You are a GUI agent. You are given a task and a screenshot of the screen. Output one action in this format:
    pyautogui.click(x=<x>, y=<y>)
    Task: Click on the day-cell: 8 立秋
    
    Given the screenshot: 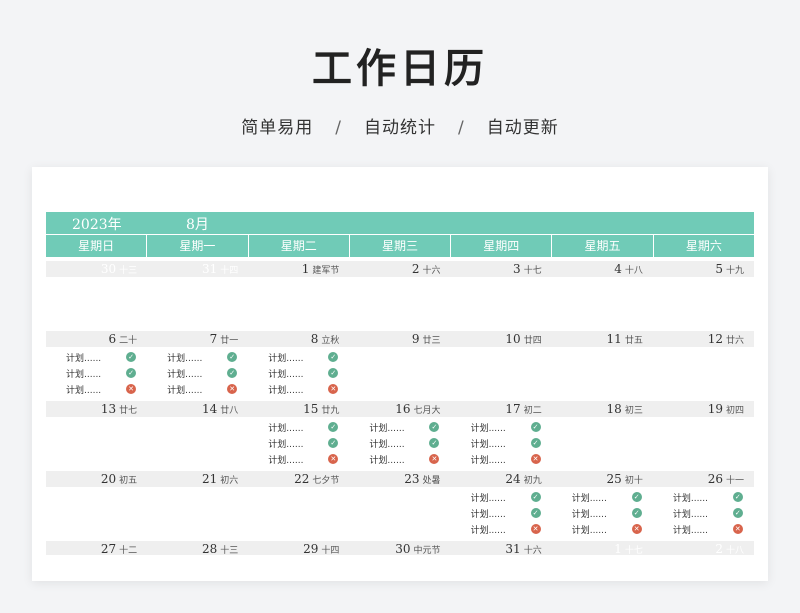 What is the action you would take?
    pyautogui.click(x=298, y=339)
    